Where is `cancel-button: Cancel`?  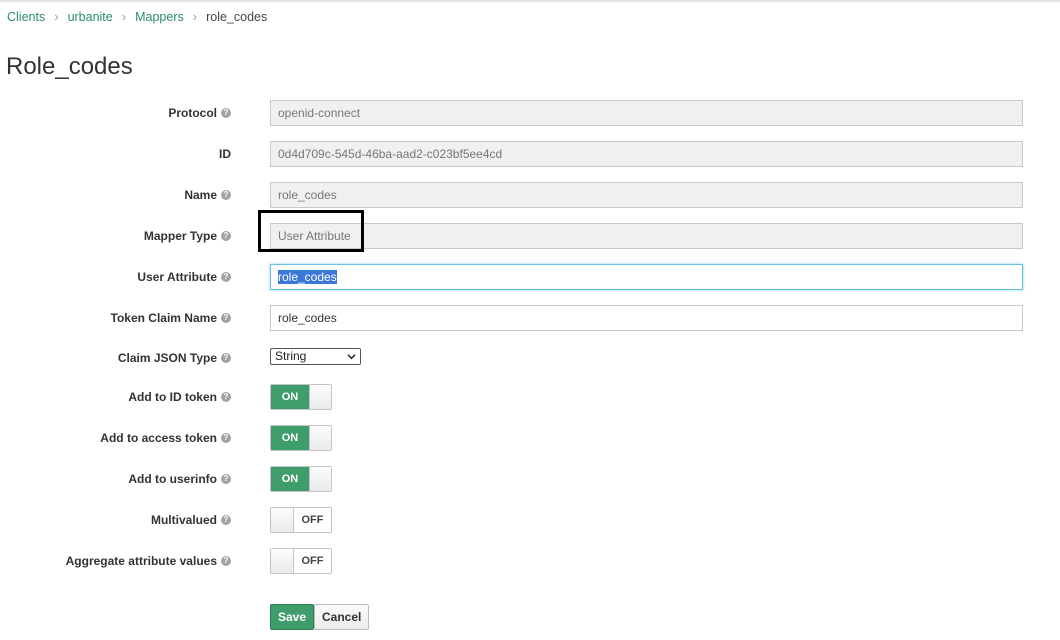
cancel-button: Cancel is located at coordinates (342, 617).